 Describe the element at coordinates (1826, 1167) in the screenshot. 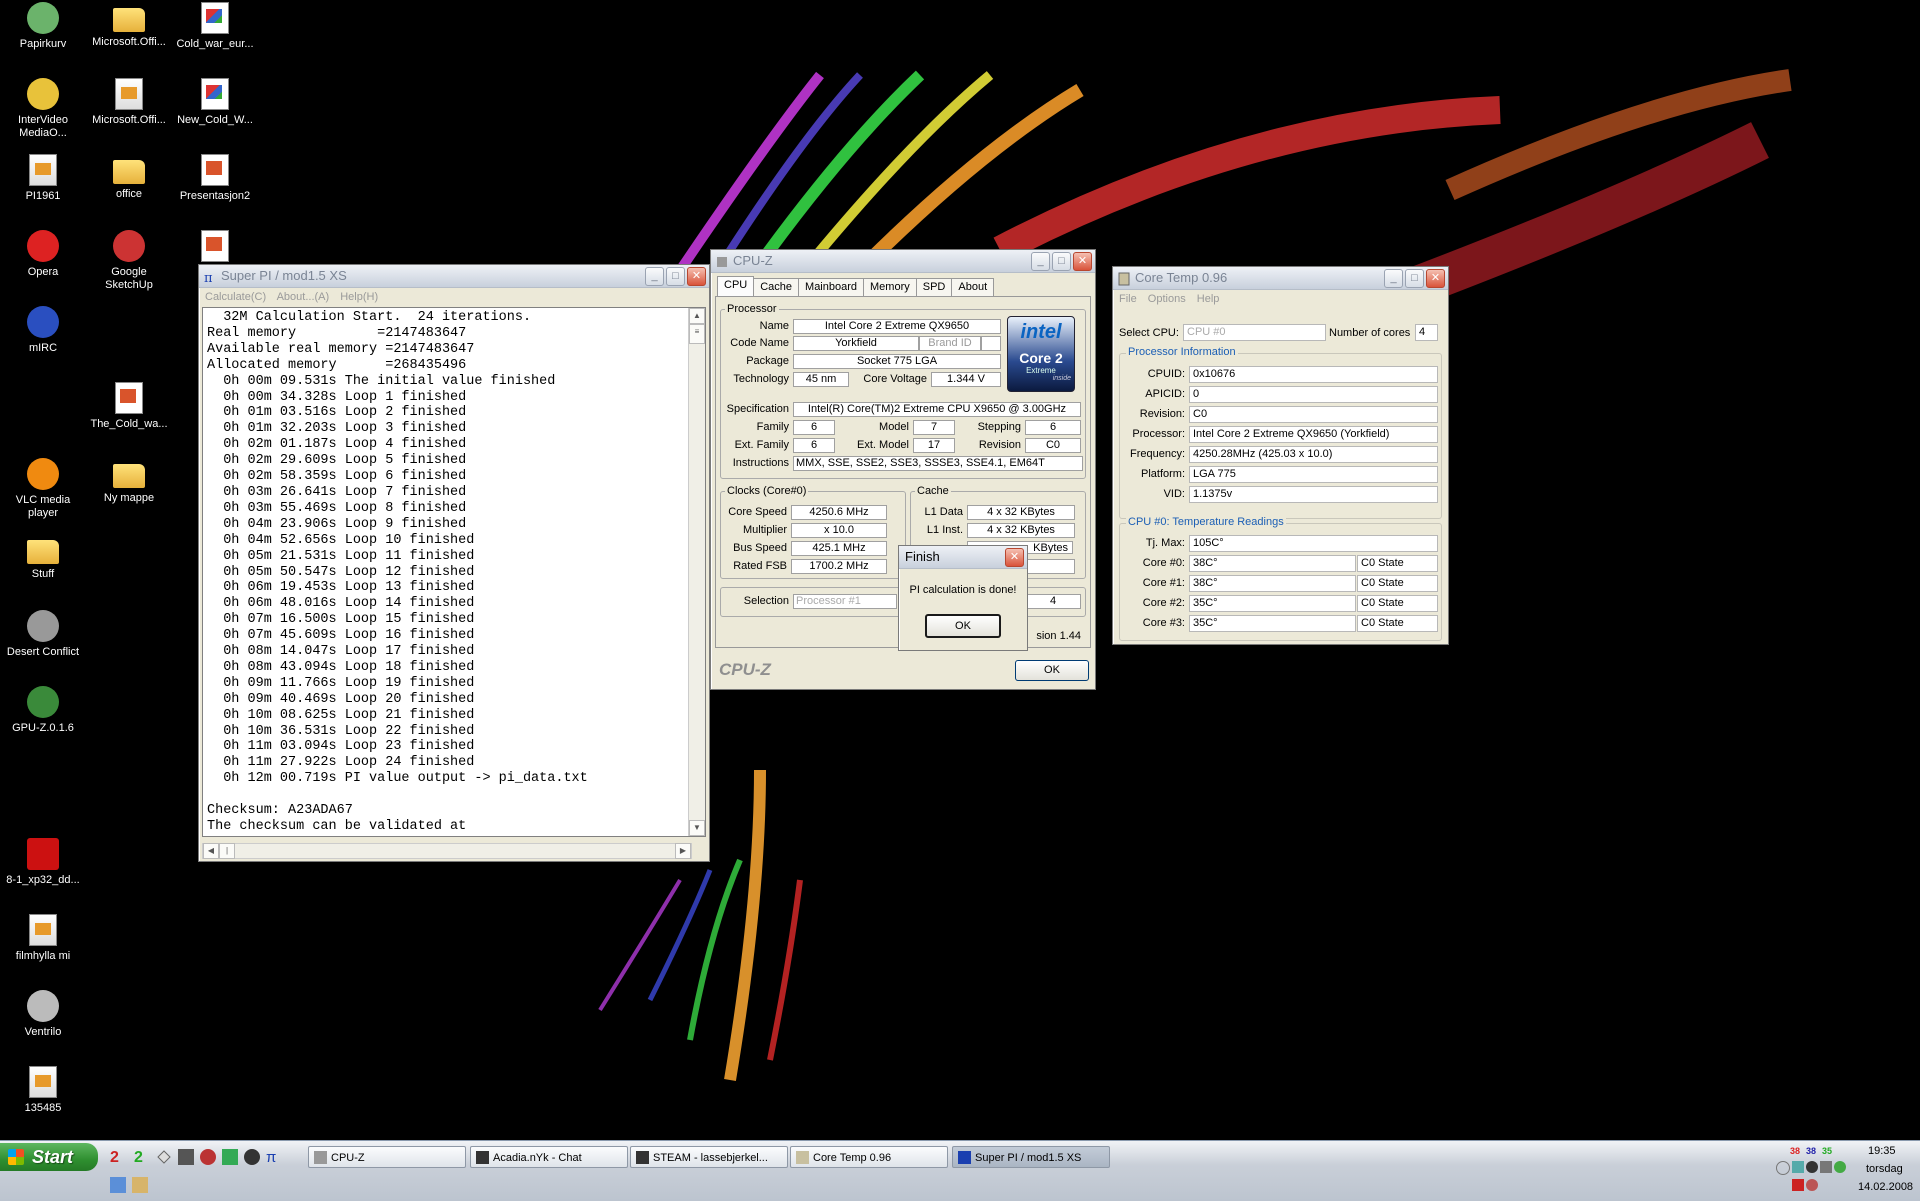

I see `tray-volume-icon` at that location.